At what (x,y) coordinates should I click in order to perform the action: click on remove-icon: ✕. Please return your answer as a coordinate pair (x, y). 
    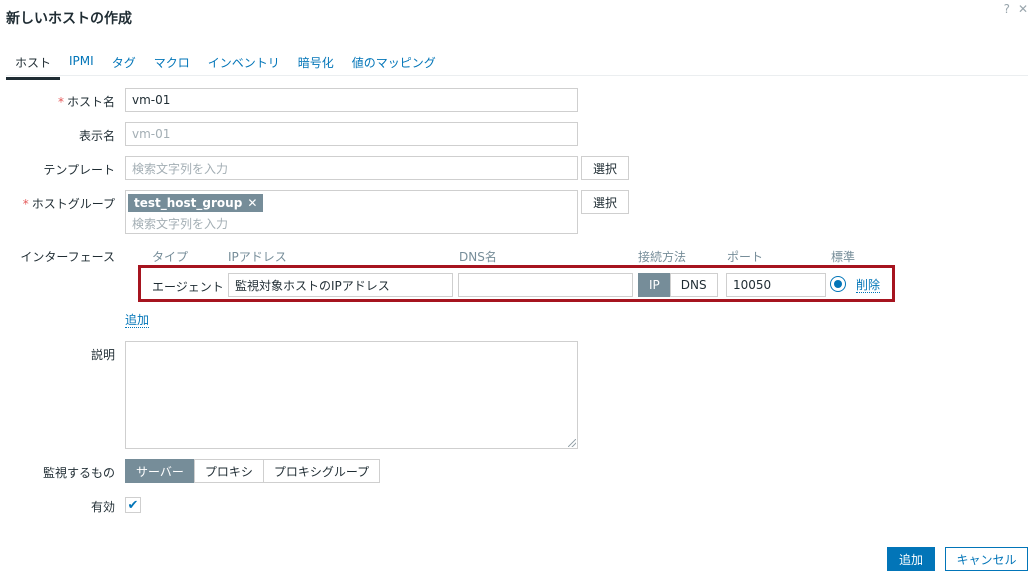
    Looking at the image, I should click on (252, 203).